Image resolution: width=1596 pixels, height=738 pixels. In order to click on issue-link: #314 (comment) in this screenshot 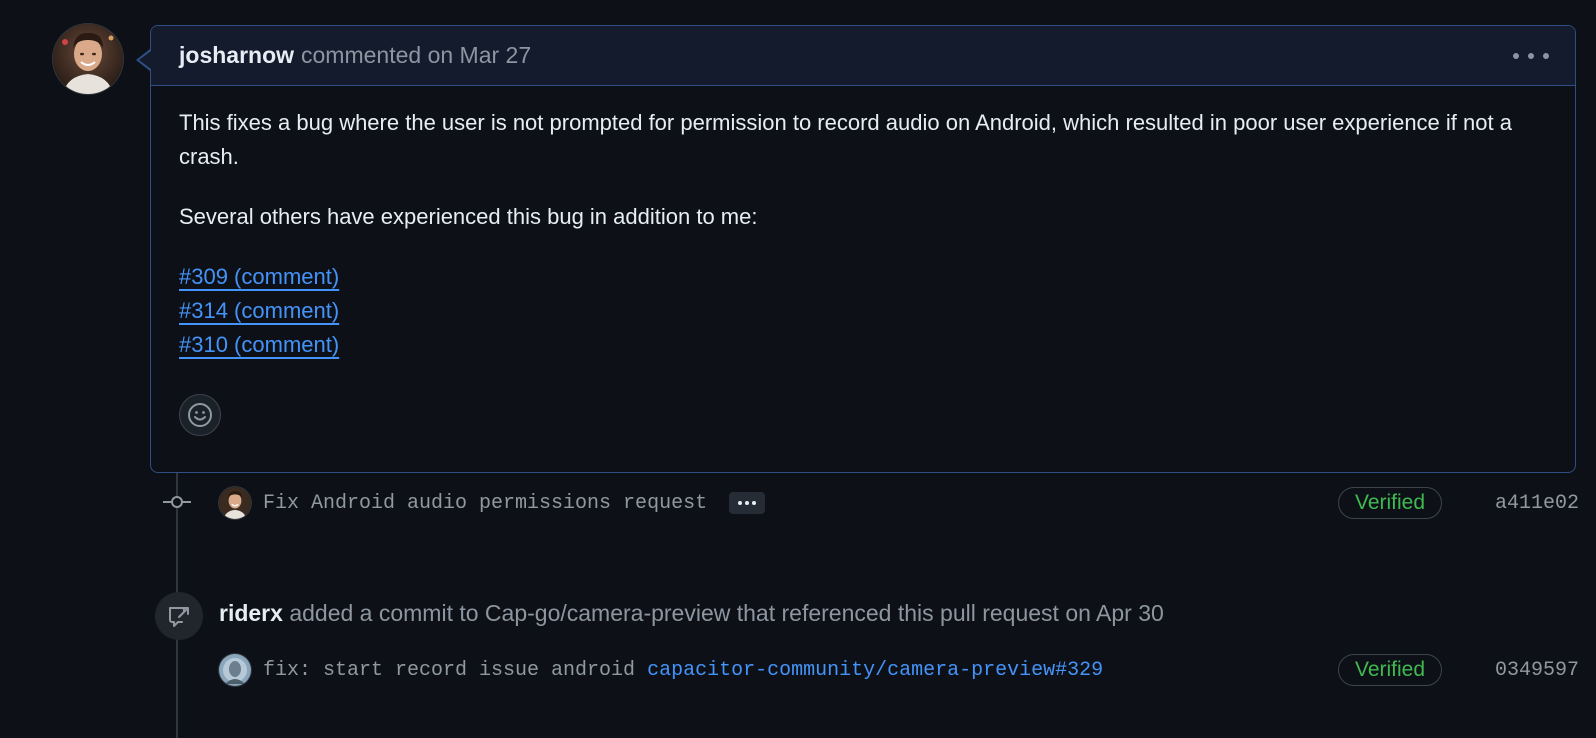, I will do `click(863, 311)`.